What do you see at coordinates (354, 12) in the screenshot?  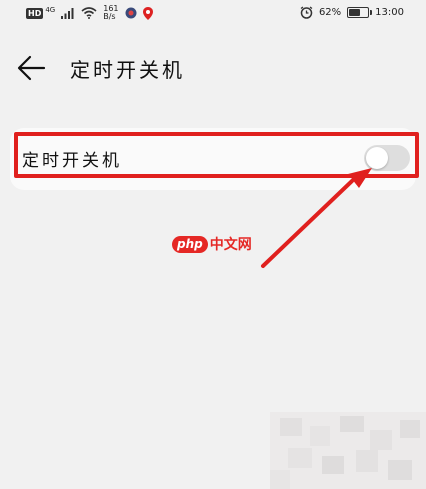 I see `battery-level` at bounding box center [354, 12].